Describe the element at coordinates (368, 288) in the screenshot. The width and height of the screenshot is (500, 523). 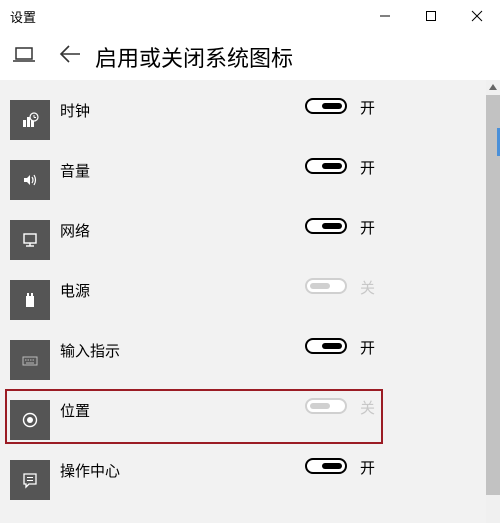
I see `toggle-state: 关` at that location.